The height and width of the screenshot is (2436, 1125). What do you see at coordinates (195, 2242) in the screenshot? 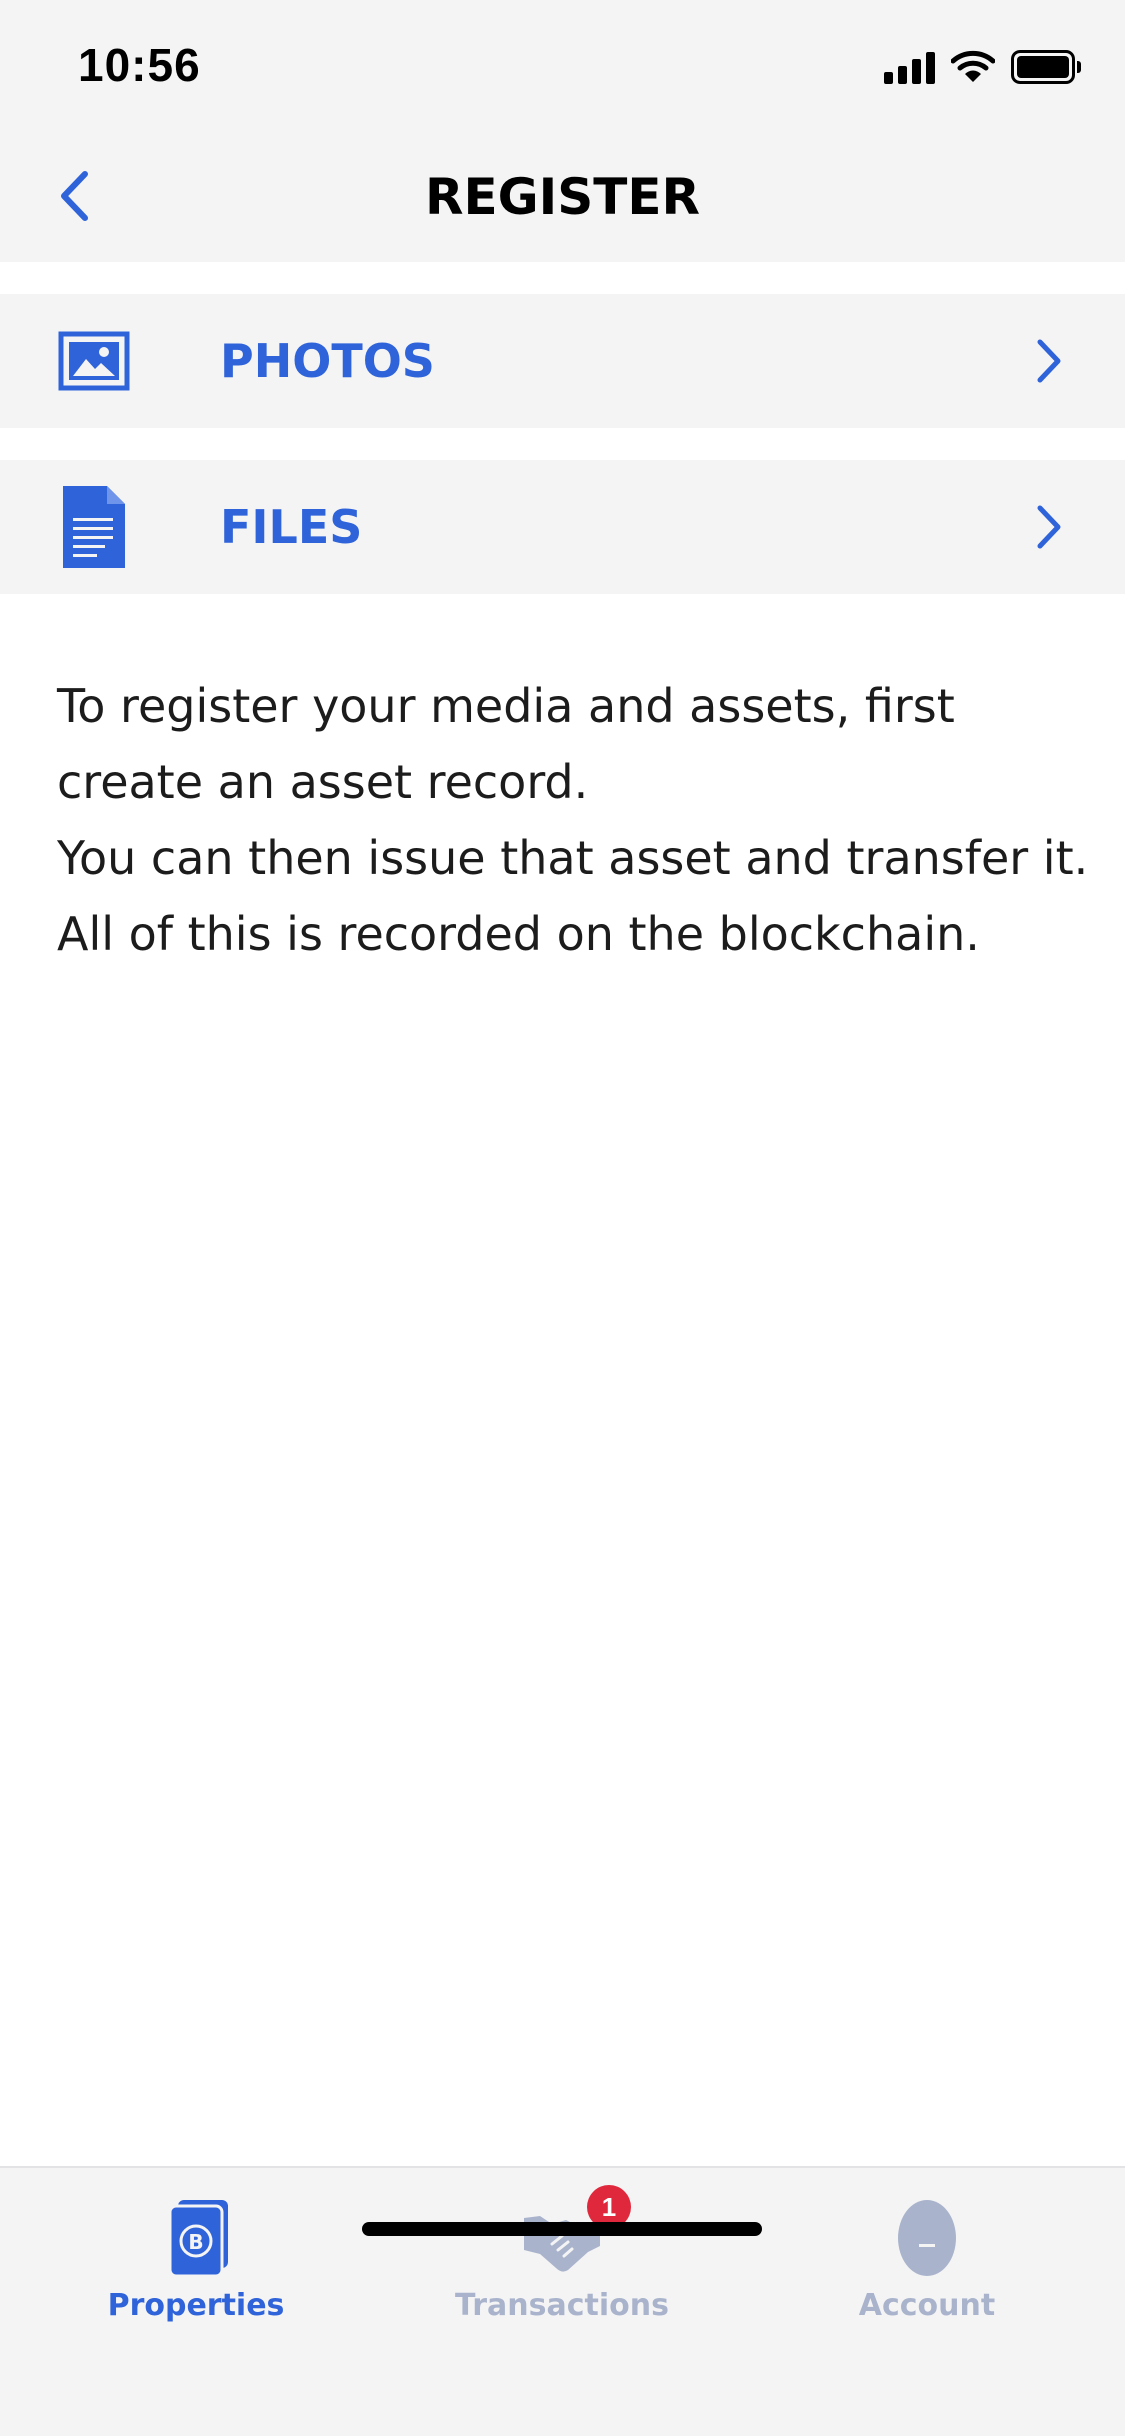
I see `svg-text: B` at bounding box center [195, 2242].